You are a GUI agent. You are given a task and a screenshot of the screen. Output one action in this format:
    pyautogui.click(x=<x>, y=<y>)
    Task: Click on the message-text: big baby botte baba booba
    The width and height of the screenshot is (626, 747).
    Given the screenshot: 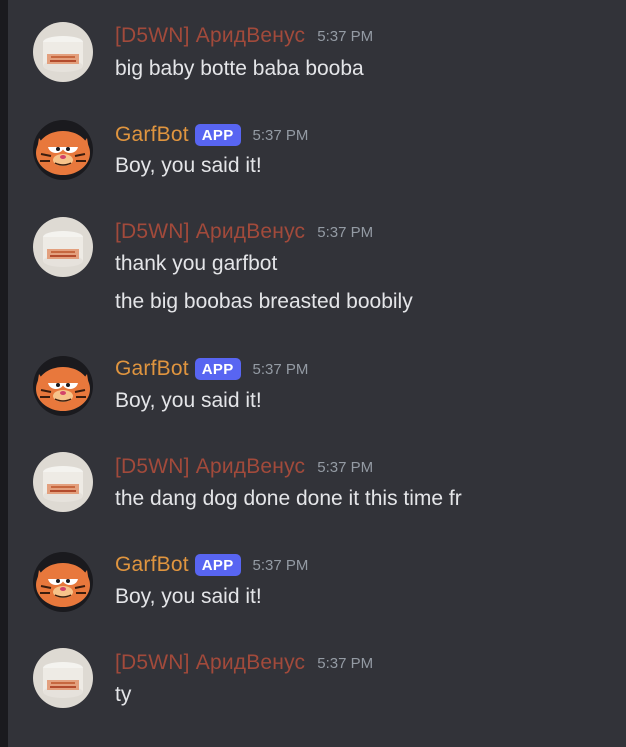 What is the action you would take?
    pyautogui.click(x=239, y=68)
    